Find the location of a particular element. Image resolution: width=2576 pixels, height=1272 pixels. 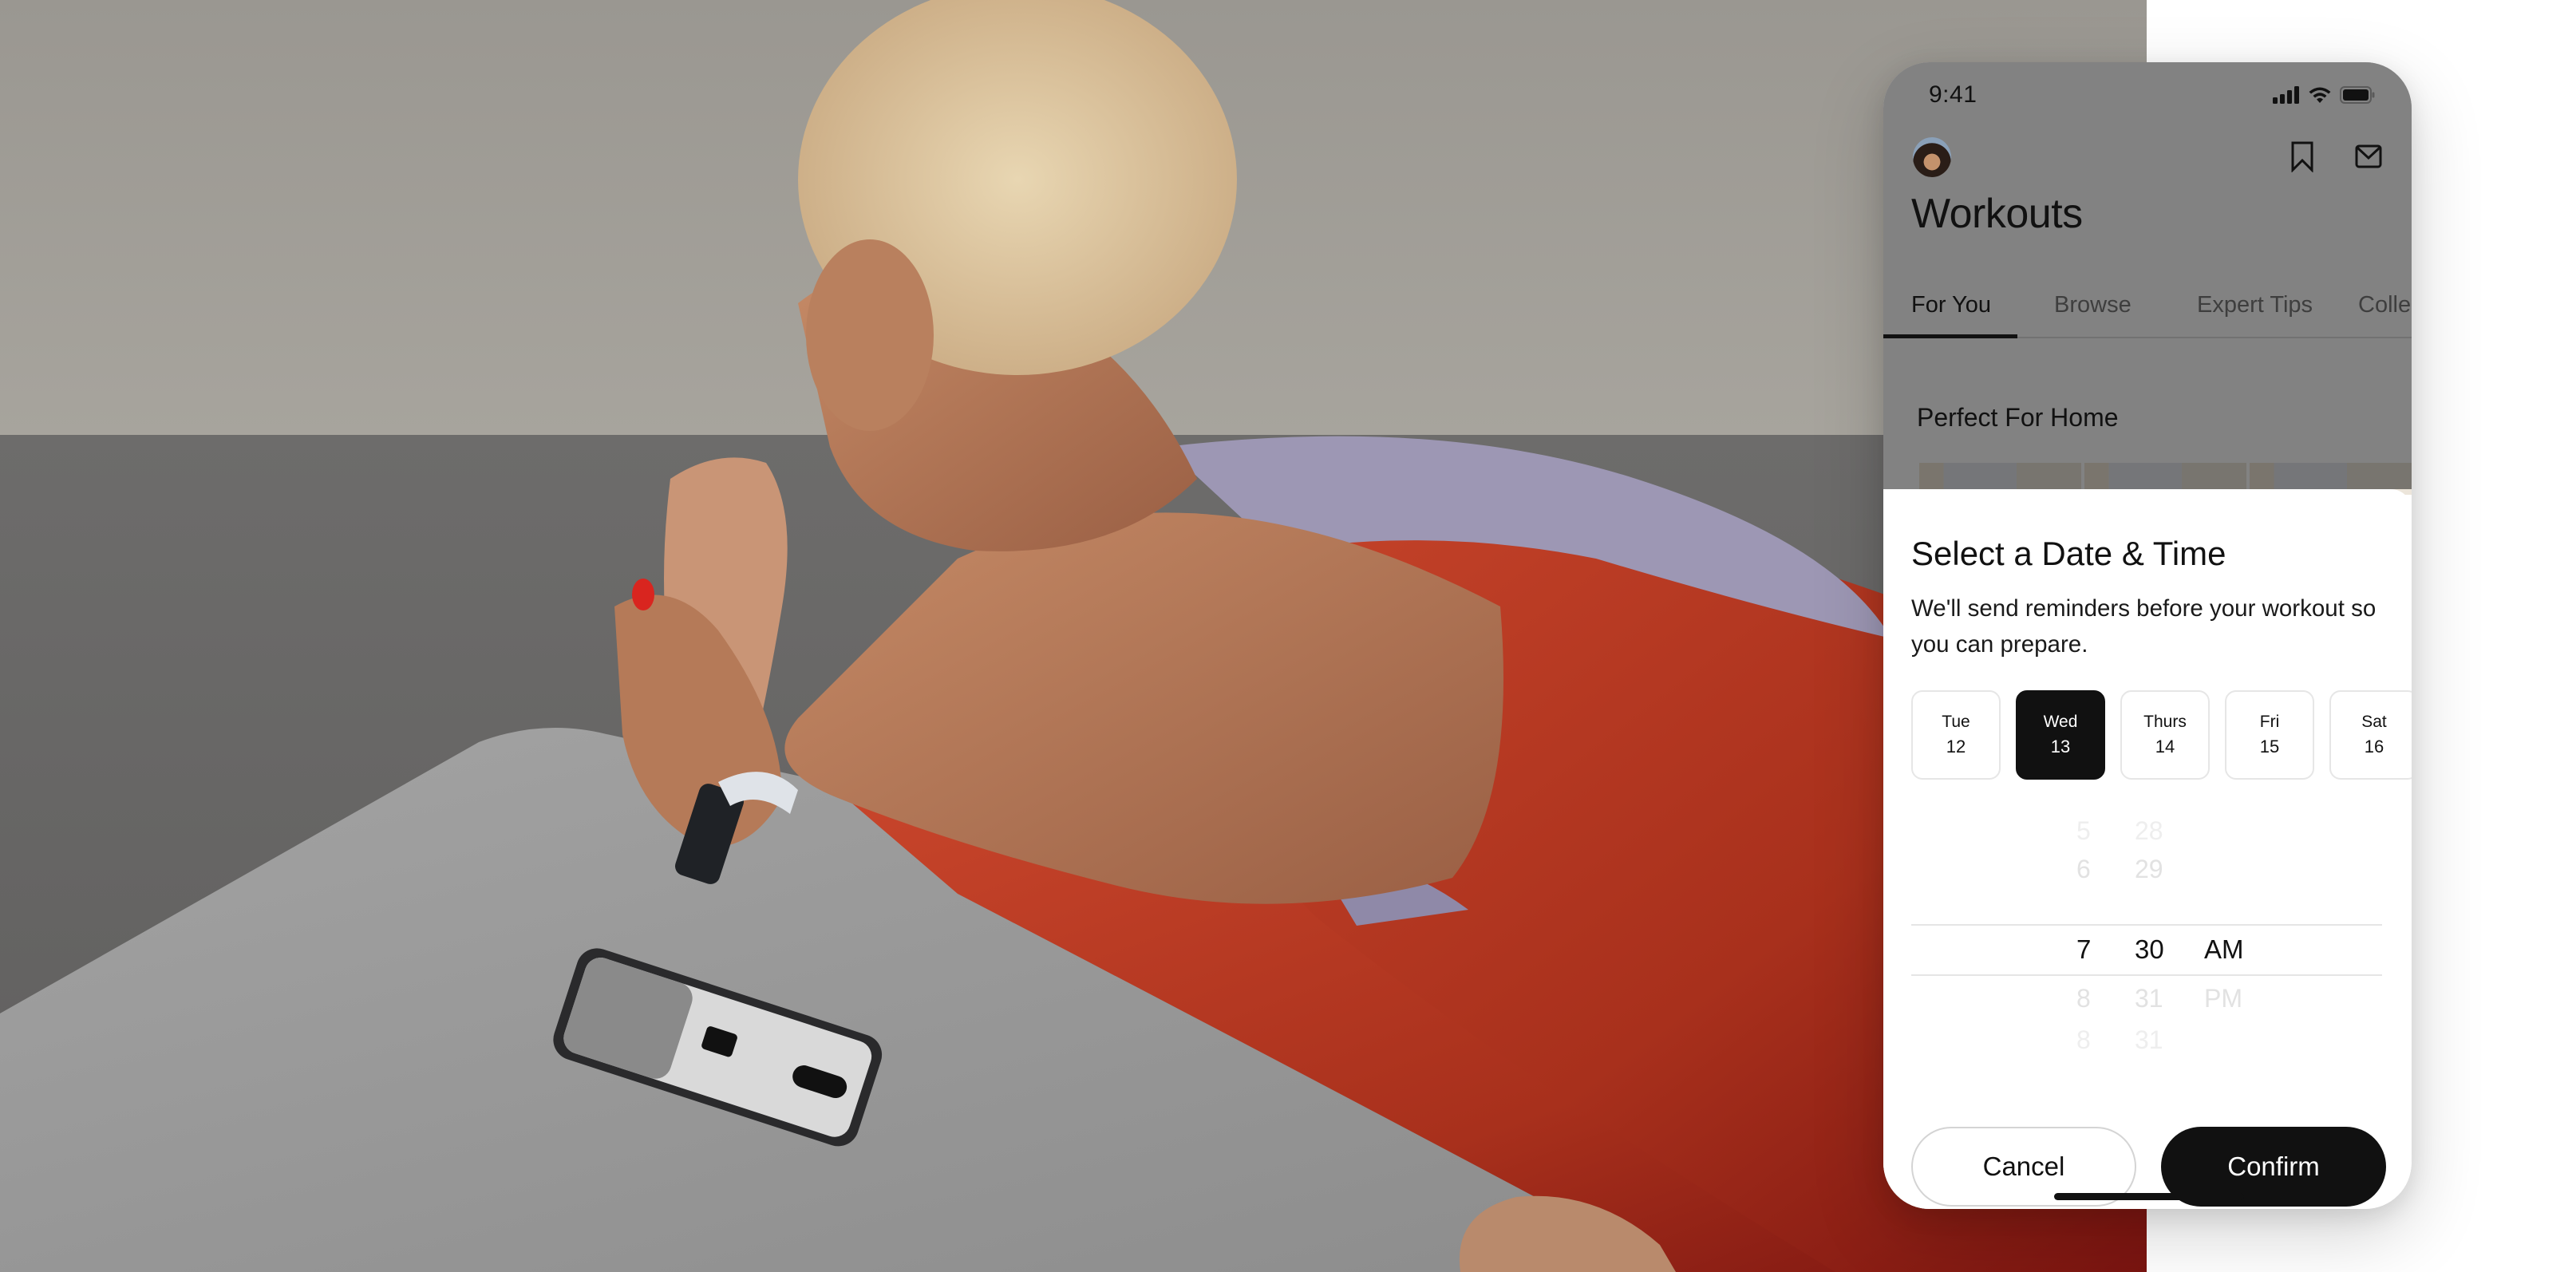

hour-option: 5 is located at coordinates (2083, 831).